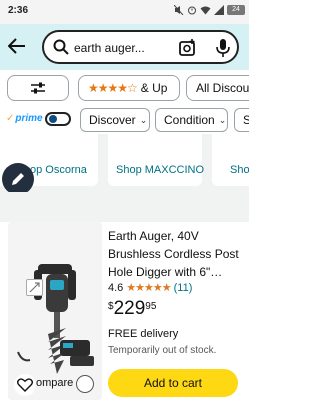 This screenshot has height=409, width=320. I want to click on product-price: $ 229 95, so click(132, 309).